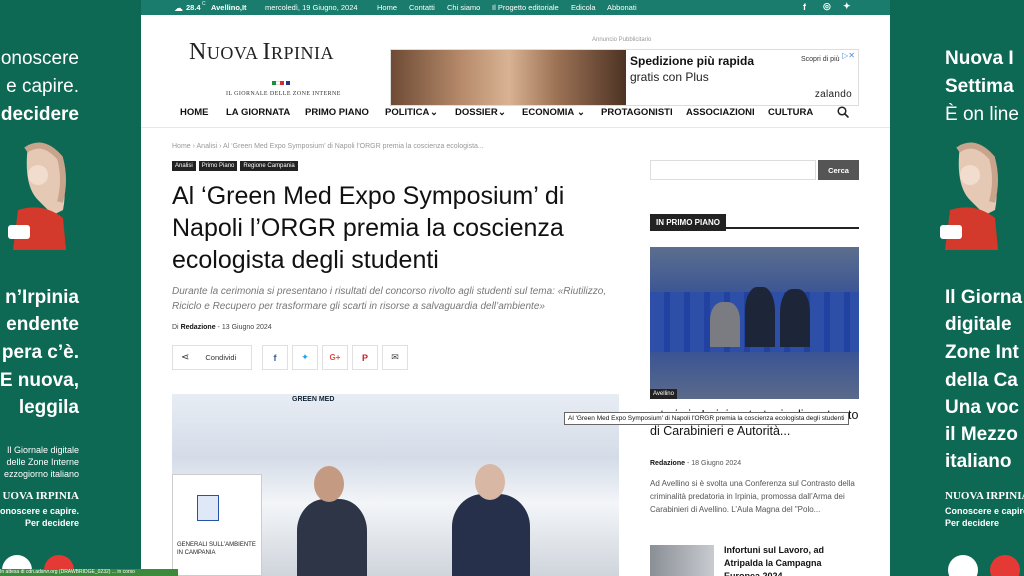 Image resolution: width=1024 pixels, height=576 pixels. I want to click on skin-text: leggila, so click(48, 407).